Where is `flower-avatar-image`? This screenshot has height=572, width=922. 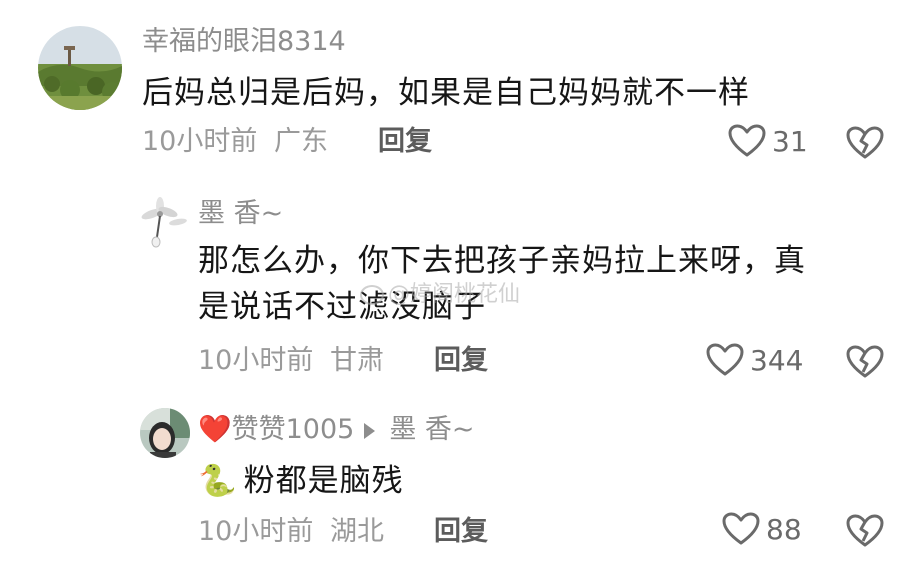 flower-avatar-image is located at coordinates (164, 222).